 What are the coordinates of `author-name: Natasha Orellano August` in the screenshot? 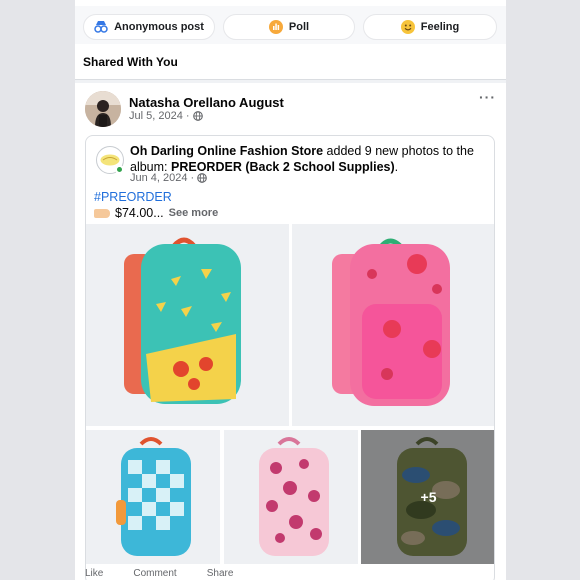 It's located at (206, 102).